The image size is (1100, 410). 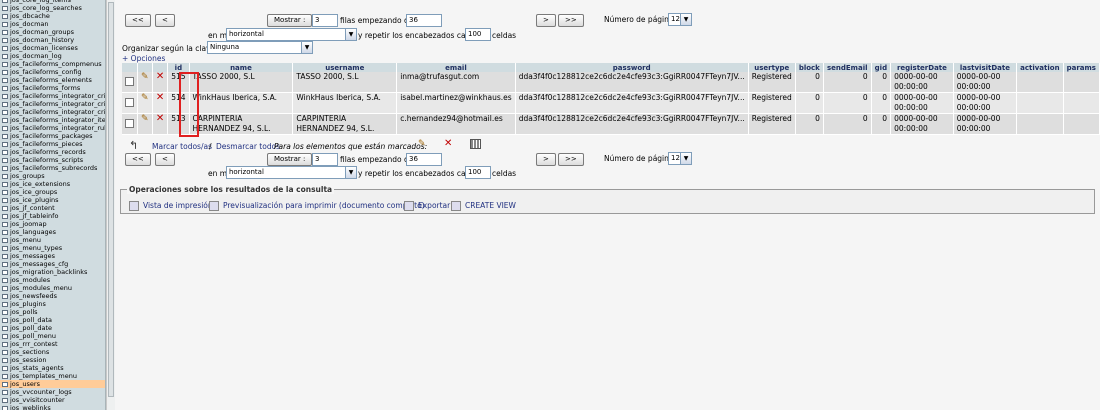 I want to click on column-header-sendemail: sendEmail, so click(x=847, y=67).